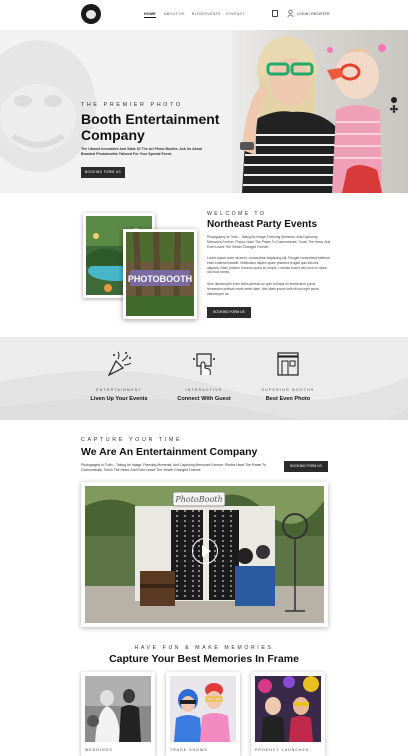 The width and height of the screenshot is (408, 756). What do you see at coordinates (132, 105) in the screenshot?
I see `hero-eyebrow: THE PREMIER PHOTO` at bounding box center [132, 105].